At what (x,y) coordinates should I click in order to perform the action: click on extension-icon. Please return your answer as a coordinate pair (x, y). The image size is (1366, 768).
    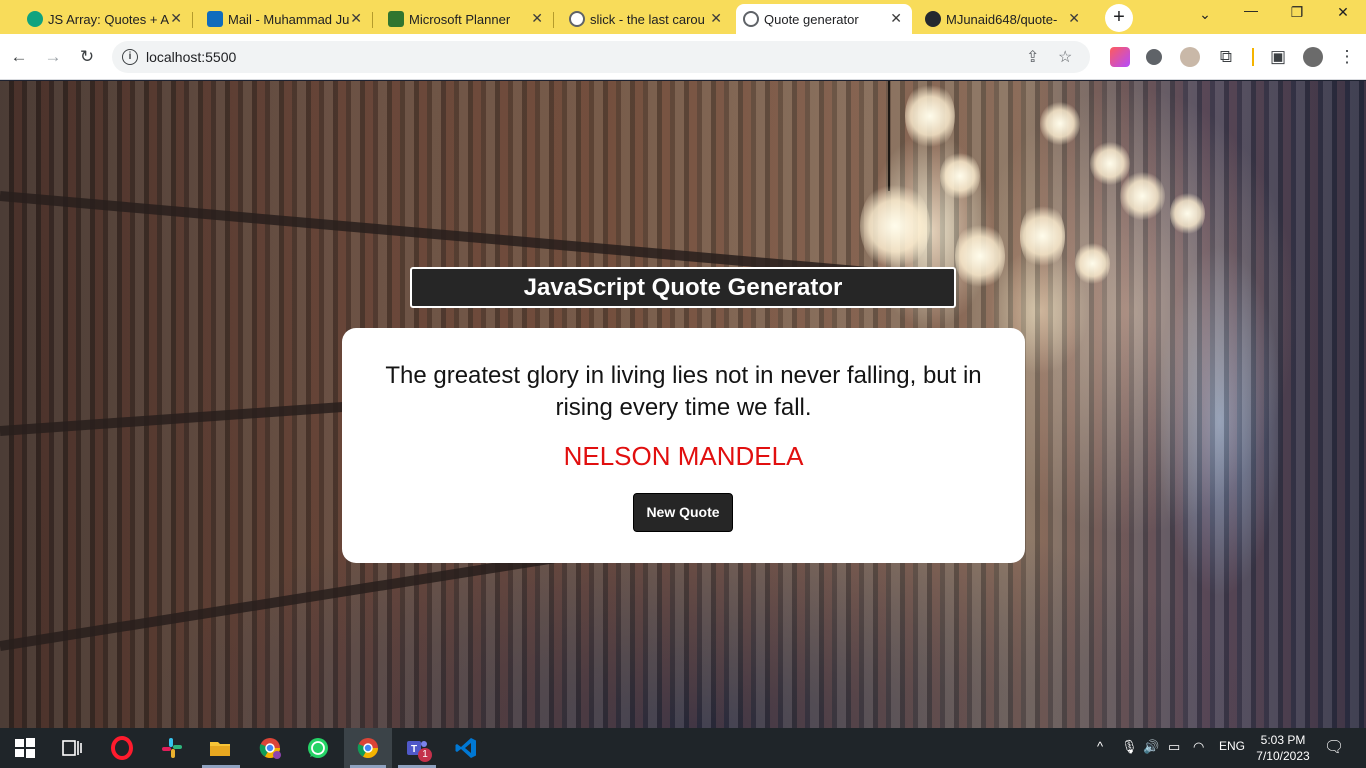
    Looking at the image, I should click on (1120, 57).